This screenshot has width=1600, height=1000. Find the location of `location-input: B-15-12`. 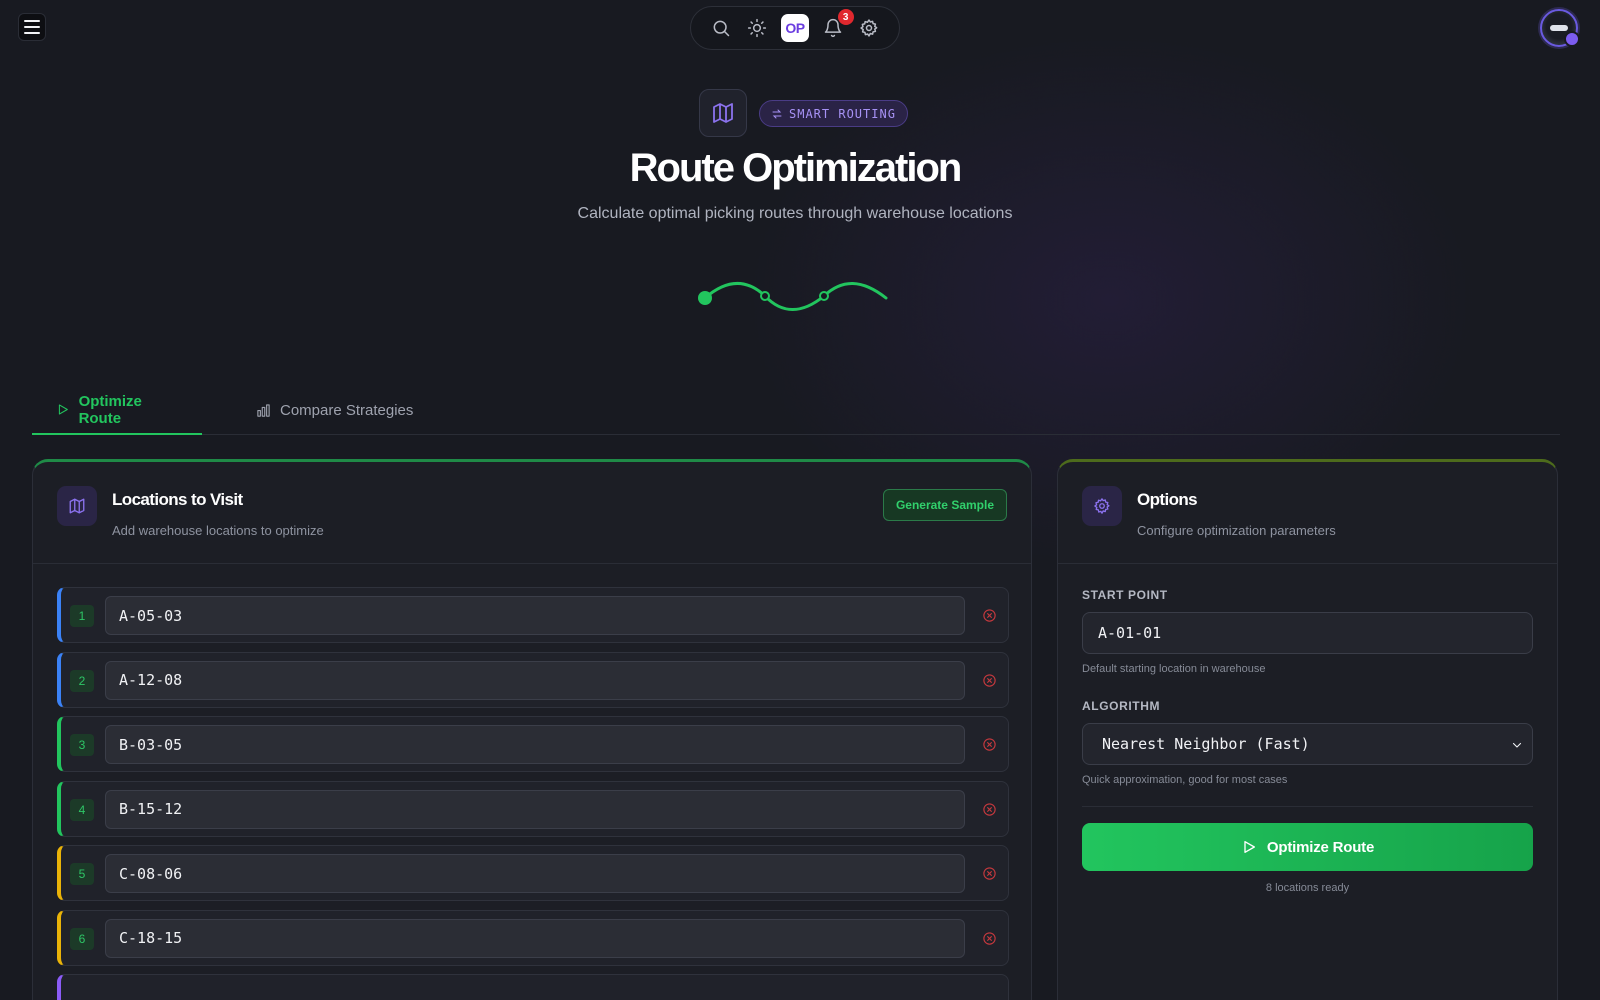

location-input: B-15-12 is located at coordinates (535, 809).